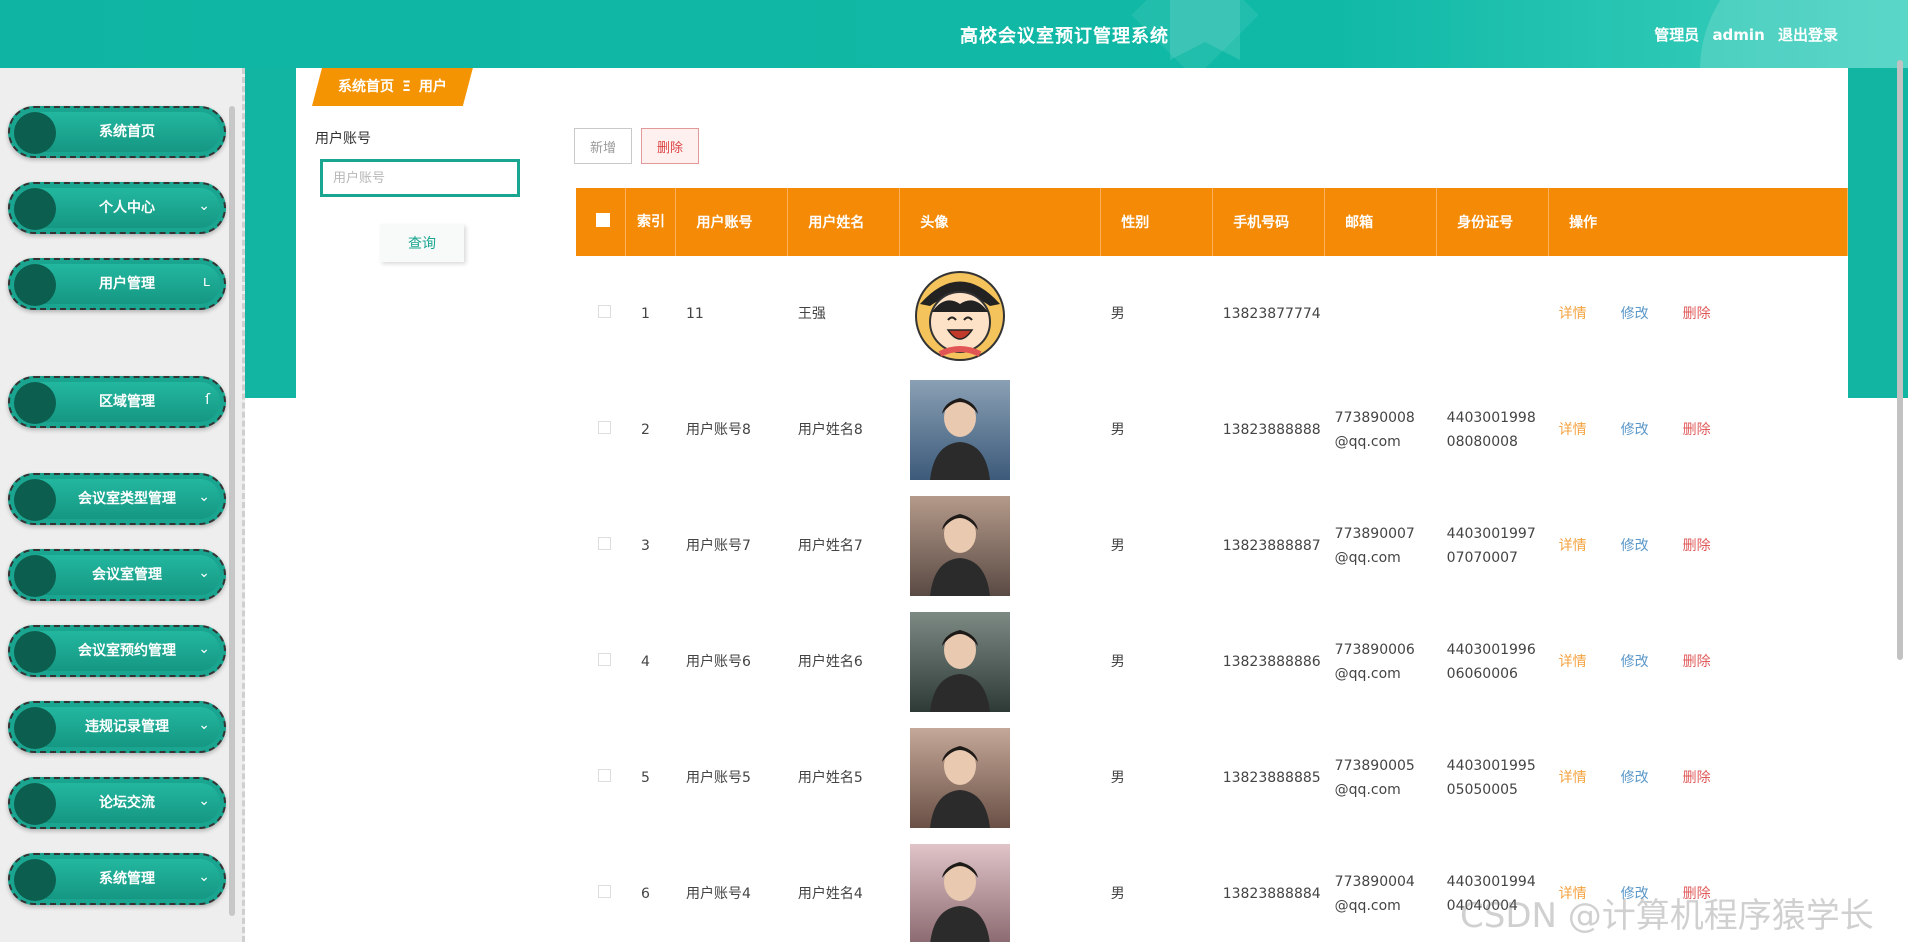 This screenshot has width=1908, height=942. Describe the element at coordinates (232, 511) in the screenshot. I see `sidebar-scrollbar` at that location.